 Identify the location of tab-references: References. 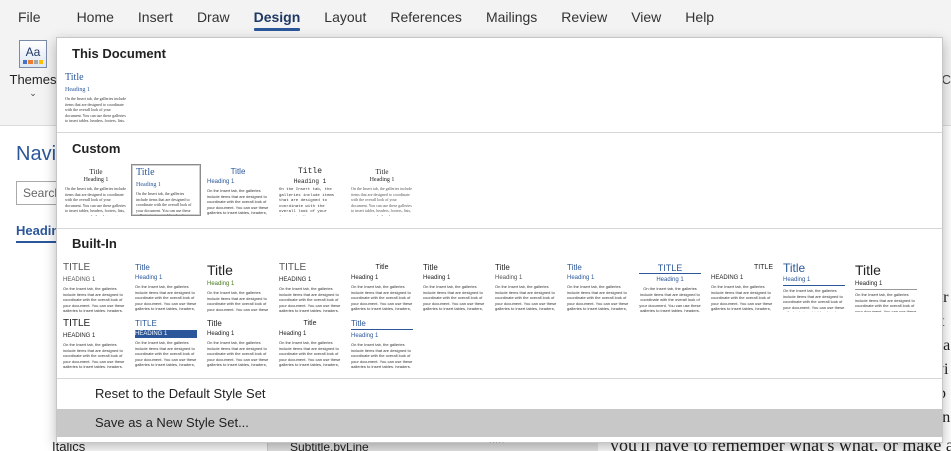
(426, 17).